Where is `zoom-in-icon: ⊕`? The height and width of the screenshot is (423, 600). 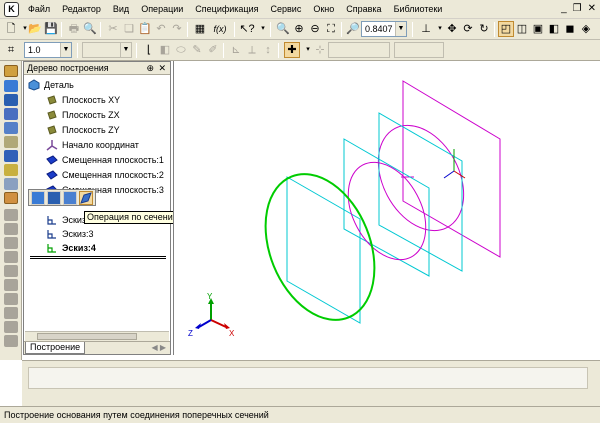 zoom-in-icon: ⊕ is located at coordinates (299, 29).